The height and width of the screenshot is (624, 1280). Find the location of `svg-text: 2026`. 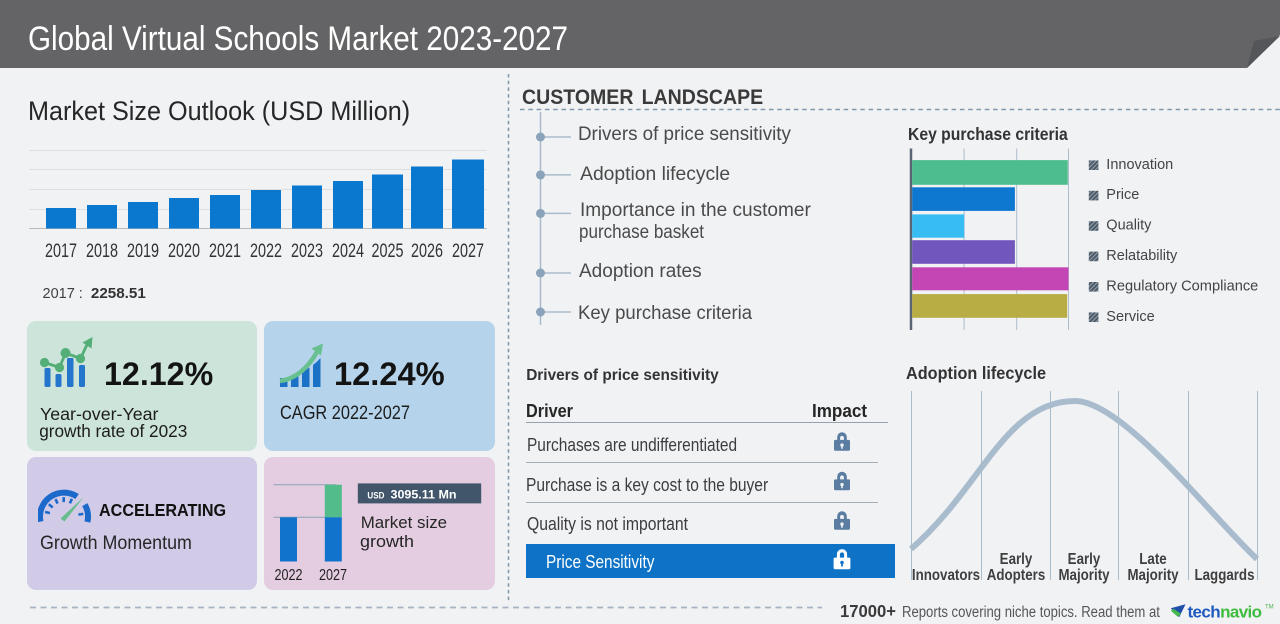

svg-text: 2026 is located at coordinates (427, 251).